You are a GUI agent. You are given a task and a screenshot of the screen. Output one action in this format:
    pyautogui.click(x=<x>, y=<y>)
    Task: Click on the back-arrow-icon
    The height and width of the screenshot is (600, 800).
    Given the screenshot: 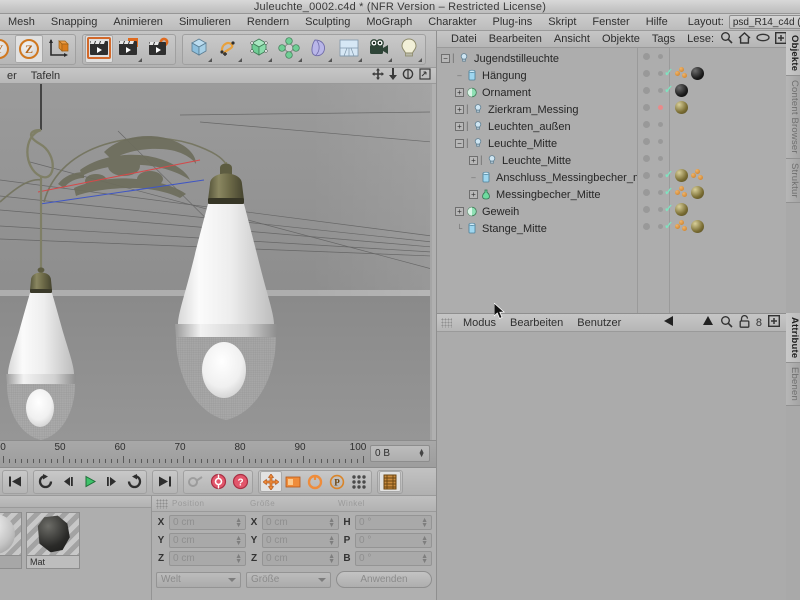 What is the action you would take?
    pyautogui.click(x=669, y=322)
    